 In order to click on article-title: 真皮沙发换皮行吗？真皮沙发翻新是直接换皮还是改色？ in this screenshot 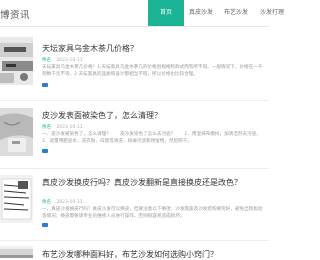, I will do `click(142, 182)`.